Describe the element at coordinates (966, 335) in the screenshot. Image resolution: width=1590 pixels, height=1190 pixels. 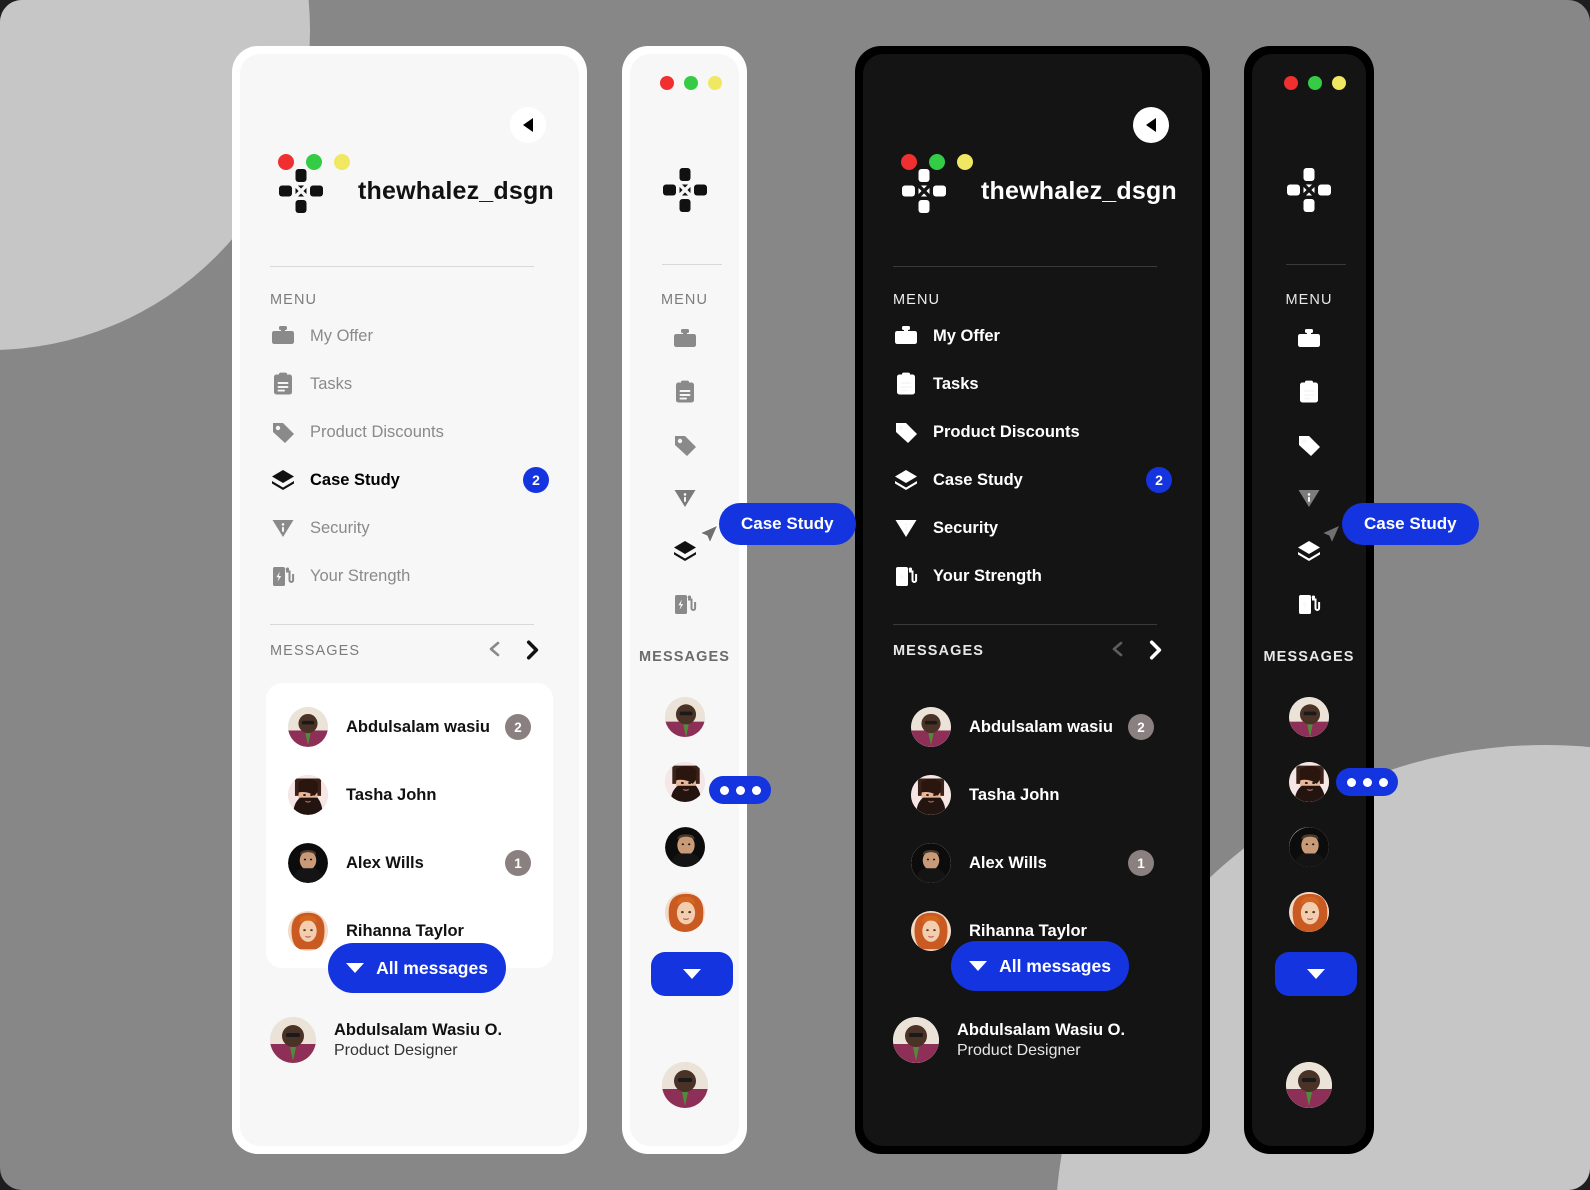
I see `menu-item-label: My Offer` at that location.